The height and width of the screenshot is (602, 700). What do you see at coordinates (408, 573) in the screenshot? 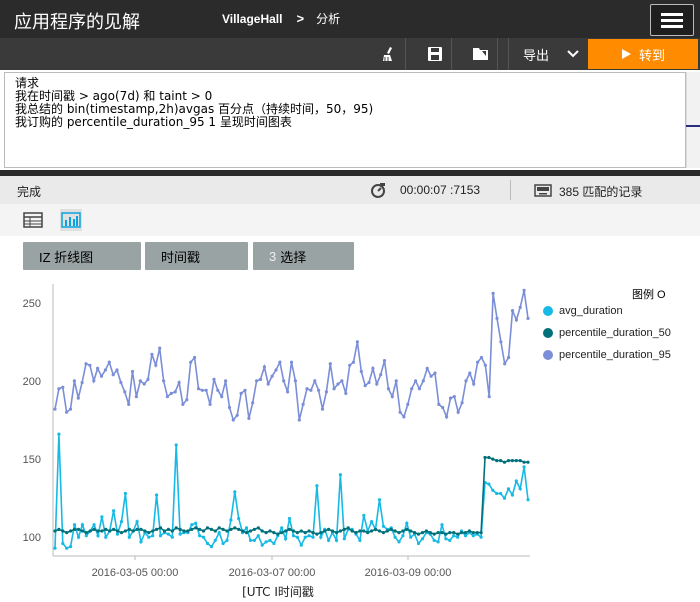
I see `x-tick-label: 2016-03-09 00:00` at bounding box center [408, 573].